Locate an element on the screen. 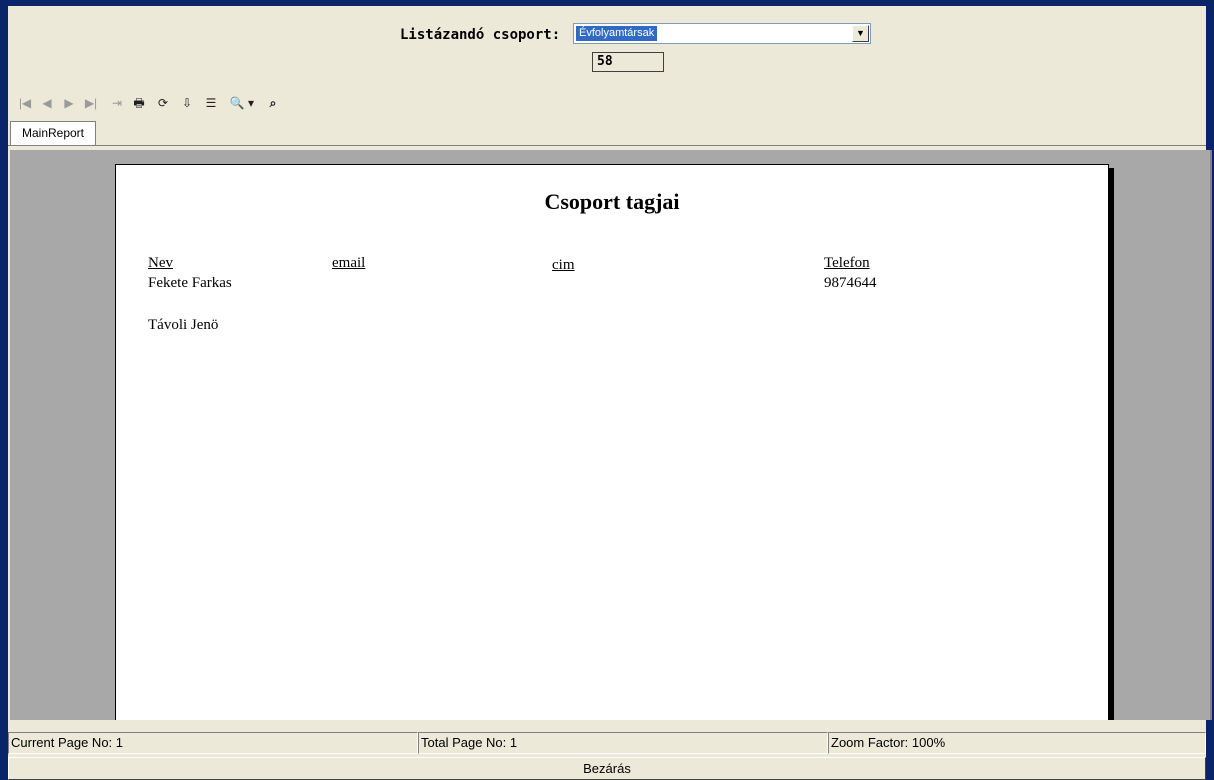 This screenshot has height=780, width=1214. column-header-cim: cim is located at coordinates (563, 265).